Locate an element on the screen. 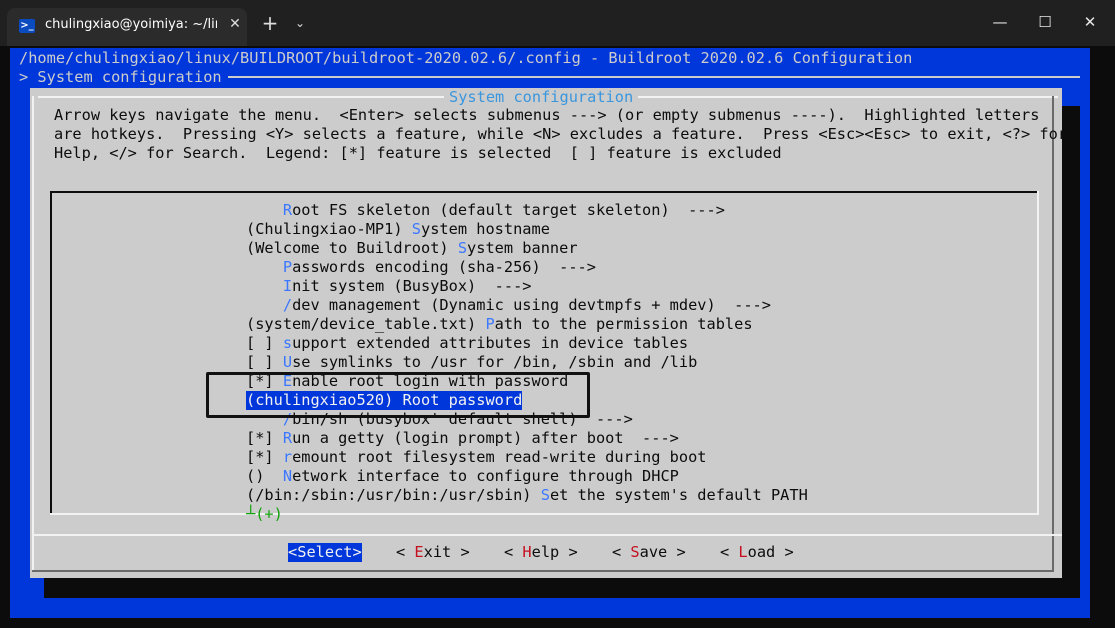  close-tab-icon: ✕ is located at coordinates (235, 24).